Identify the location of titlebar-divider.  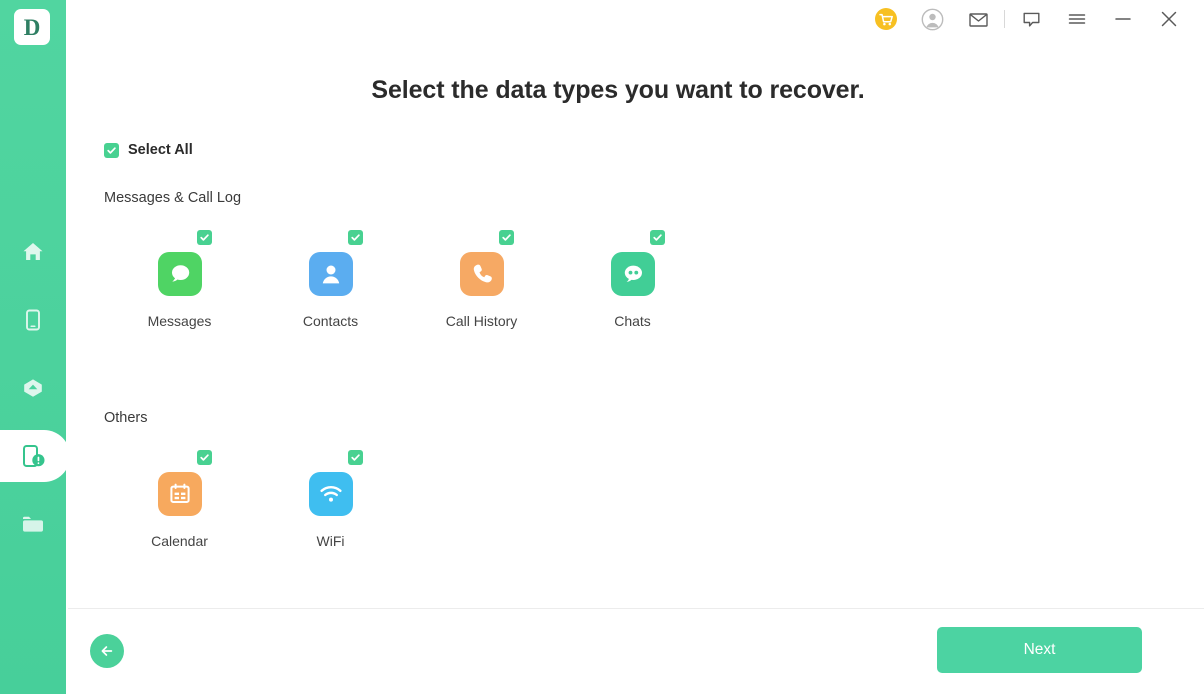
(1004, 19).